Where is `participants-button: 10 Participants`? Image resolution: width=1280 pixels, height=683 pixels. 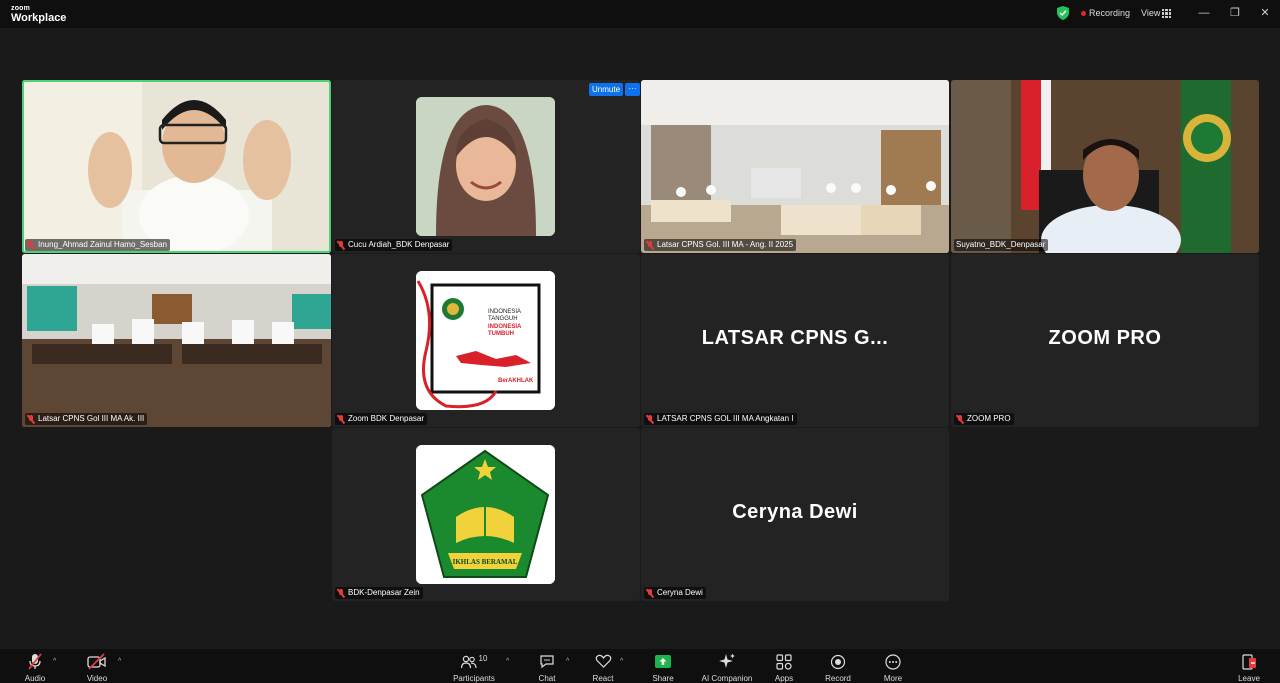
participants-button: 10 Participants is located at coordinates (474, 668).